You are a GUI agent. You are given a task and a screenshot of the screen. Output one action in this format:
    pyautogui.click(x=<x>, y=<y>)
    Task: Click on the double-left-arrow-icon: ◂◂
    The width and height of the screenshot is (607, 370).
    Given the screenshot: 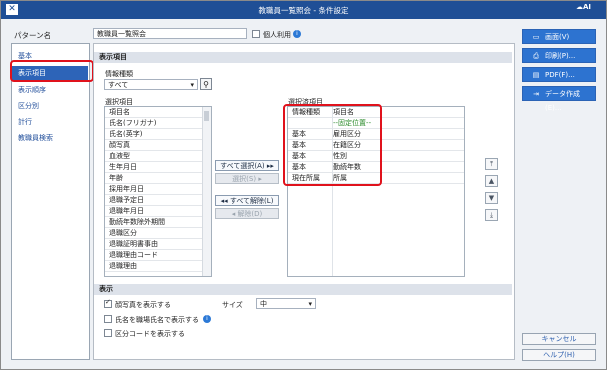 What is the action you would take?
    pyautogui.click(x=224, y=201)
    